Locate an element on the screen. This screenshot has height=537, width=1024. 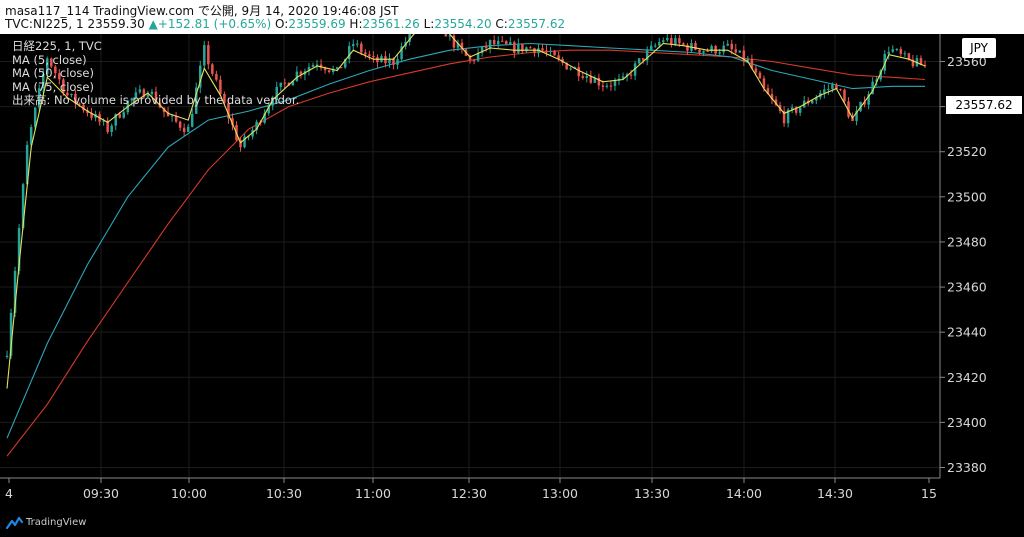
y-tick-label: 23500 is located at coordinates (967, 196).